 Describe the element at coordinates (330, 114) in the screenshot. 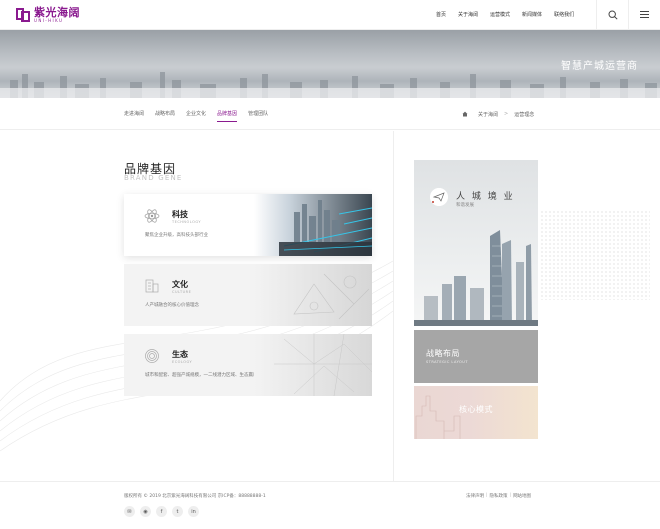

I see `sub-navigation: 走进海阔 战略布局 企业文化 品牌基因 管理团队 关于海阔 > 运营理念` at that location.